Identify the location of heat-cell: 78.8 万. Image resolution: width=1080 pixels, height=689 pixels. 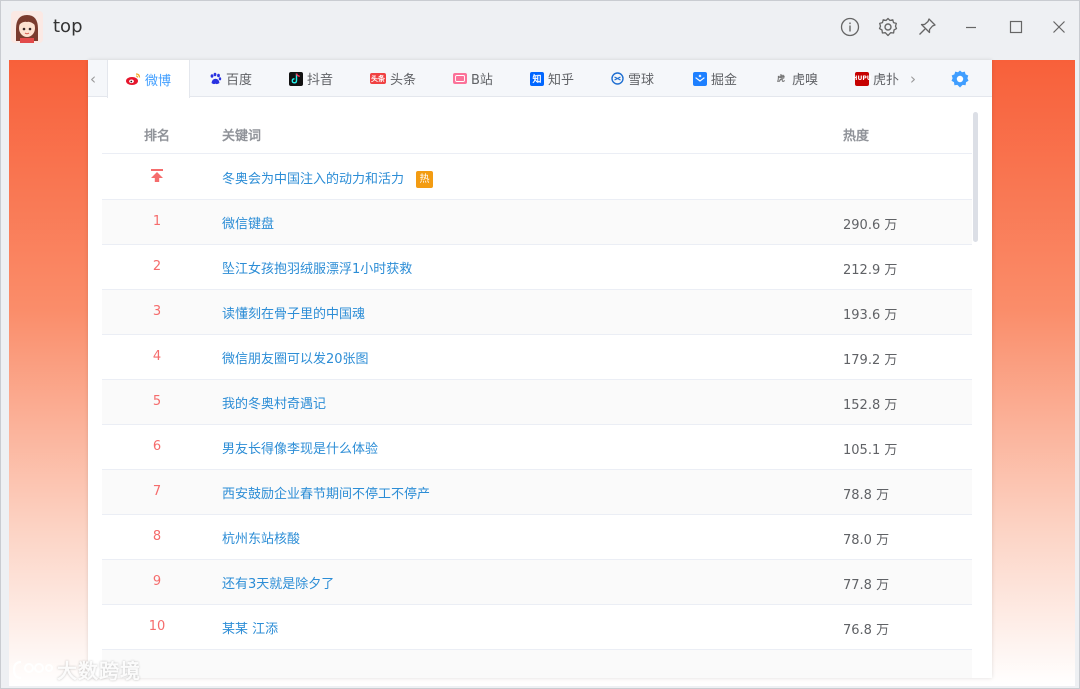
(866, 495).